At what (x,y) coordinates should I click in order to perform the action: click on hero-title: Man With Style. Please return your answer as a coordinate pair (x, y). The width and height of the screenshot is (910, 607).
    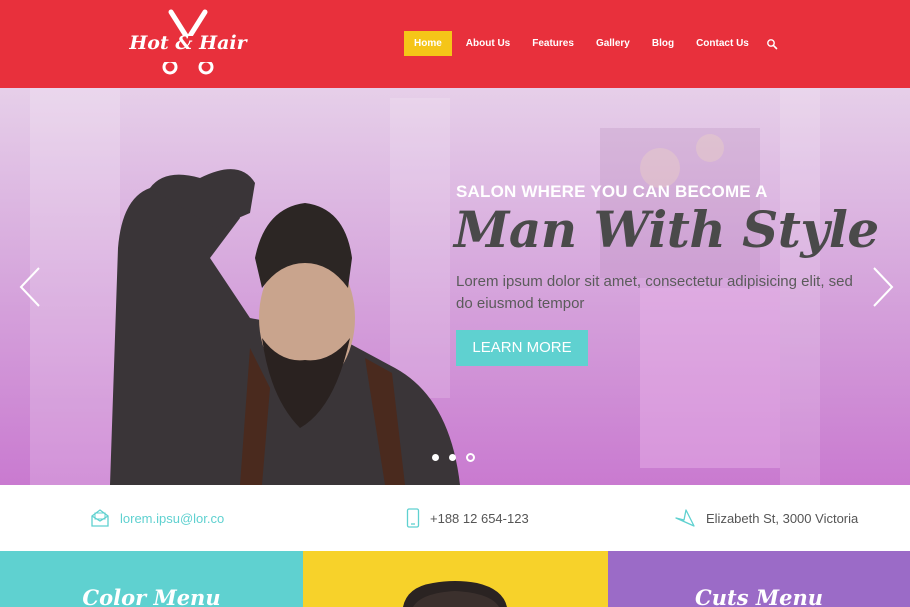
    Looking at the image, I should click on (666, 229).